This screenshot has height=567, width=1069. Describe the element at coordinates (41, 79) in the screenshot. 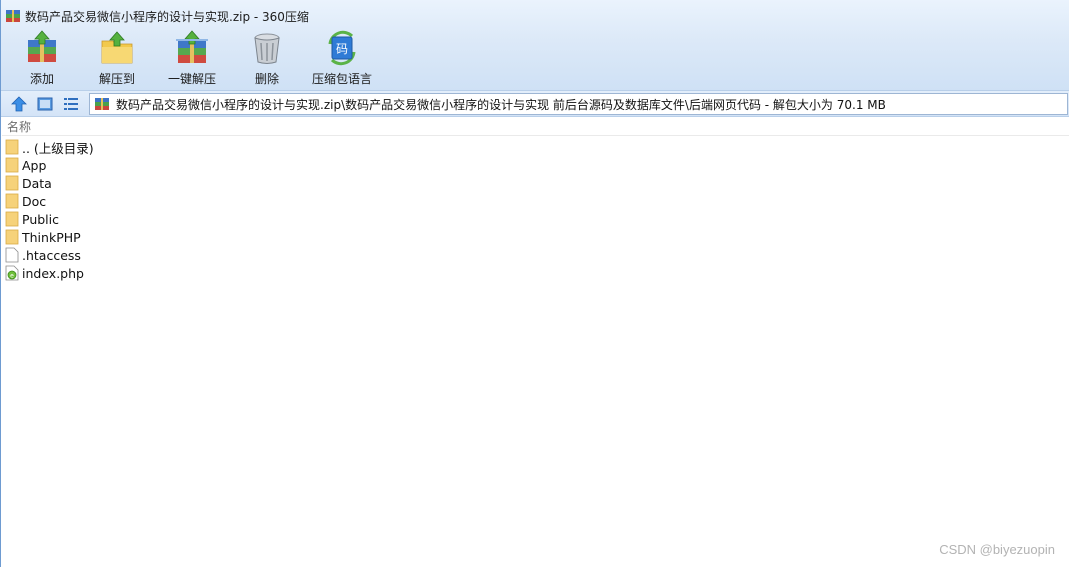

I see `add-button-label: 添加` at that location.